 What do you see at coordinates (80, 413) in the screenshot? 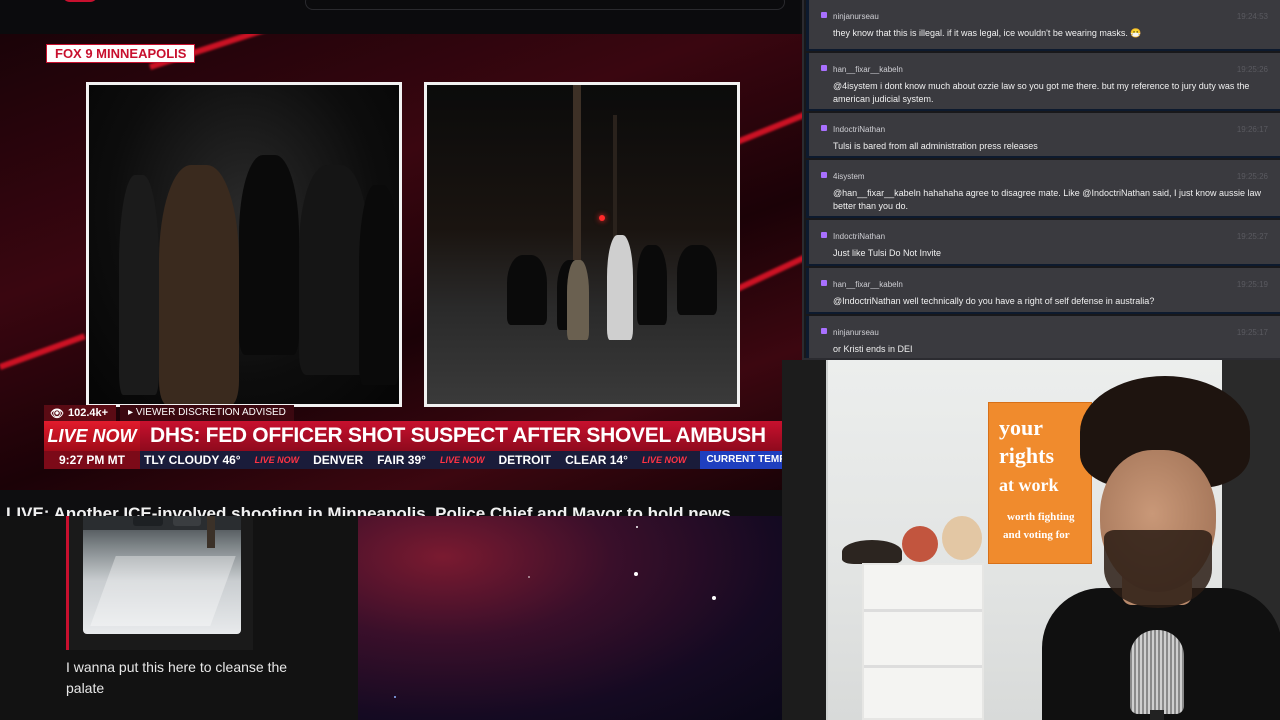
I see `viewer-count: 👁 102.4k+` at bounding box center [80, 413].